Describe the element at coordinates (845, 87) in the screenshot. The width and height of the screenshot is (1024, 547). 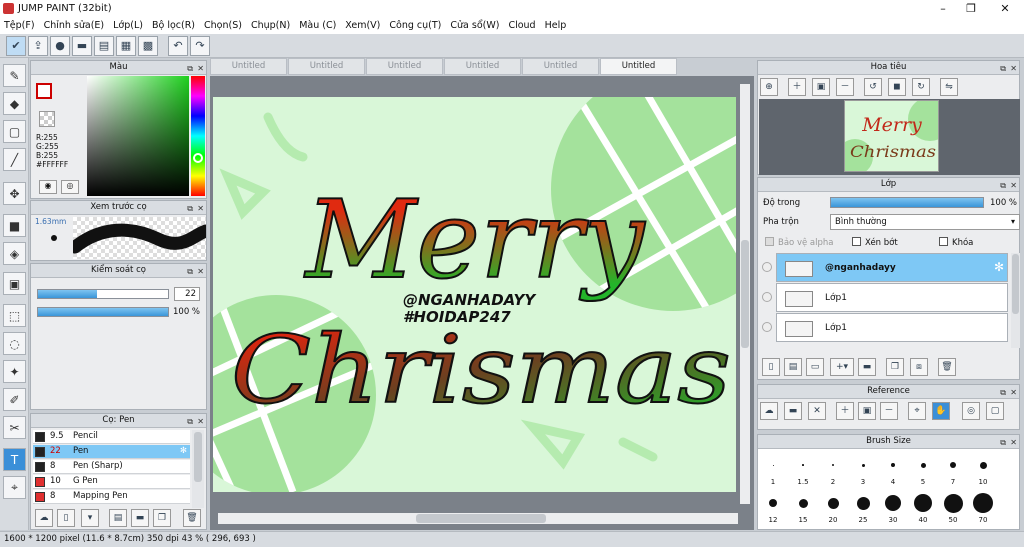
I see `zoom-out-icon: －` at that location.